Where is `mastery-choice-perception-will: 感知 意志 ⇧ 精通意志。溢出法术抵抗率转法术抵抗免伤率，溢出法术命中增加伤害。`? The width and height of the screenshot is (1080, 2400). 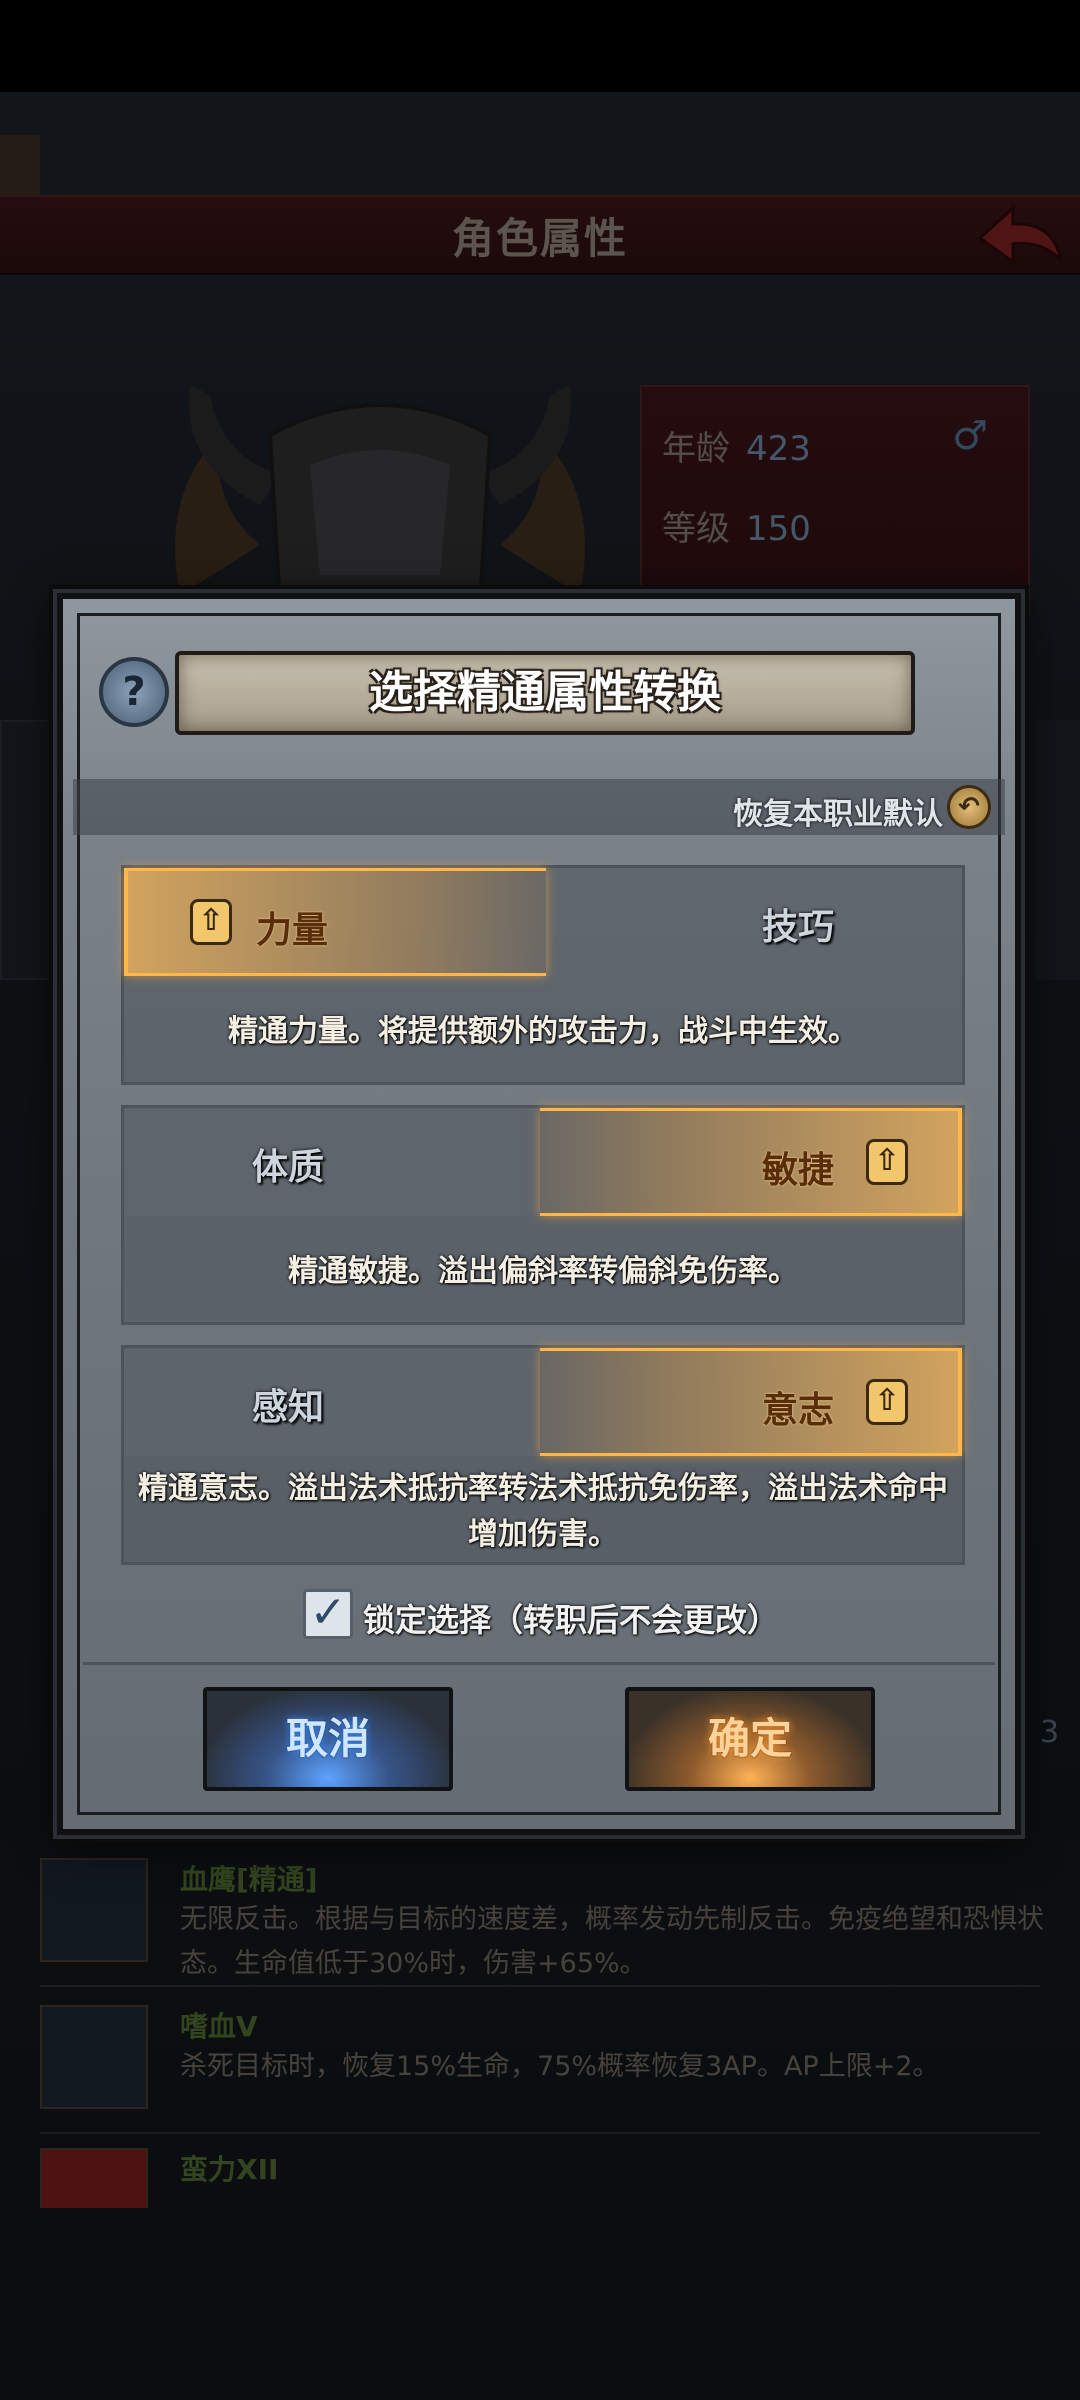
mastery-choice-perception-will: 感知 意志 ⇧ 精通意志。溢出法术抵抗率转法术抵抗免伤率，溢出法术命中增加伤害。 is located at coordinates (543, 1455).